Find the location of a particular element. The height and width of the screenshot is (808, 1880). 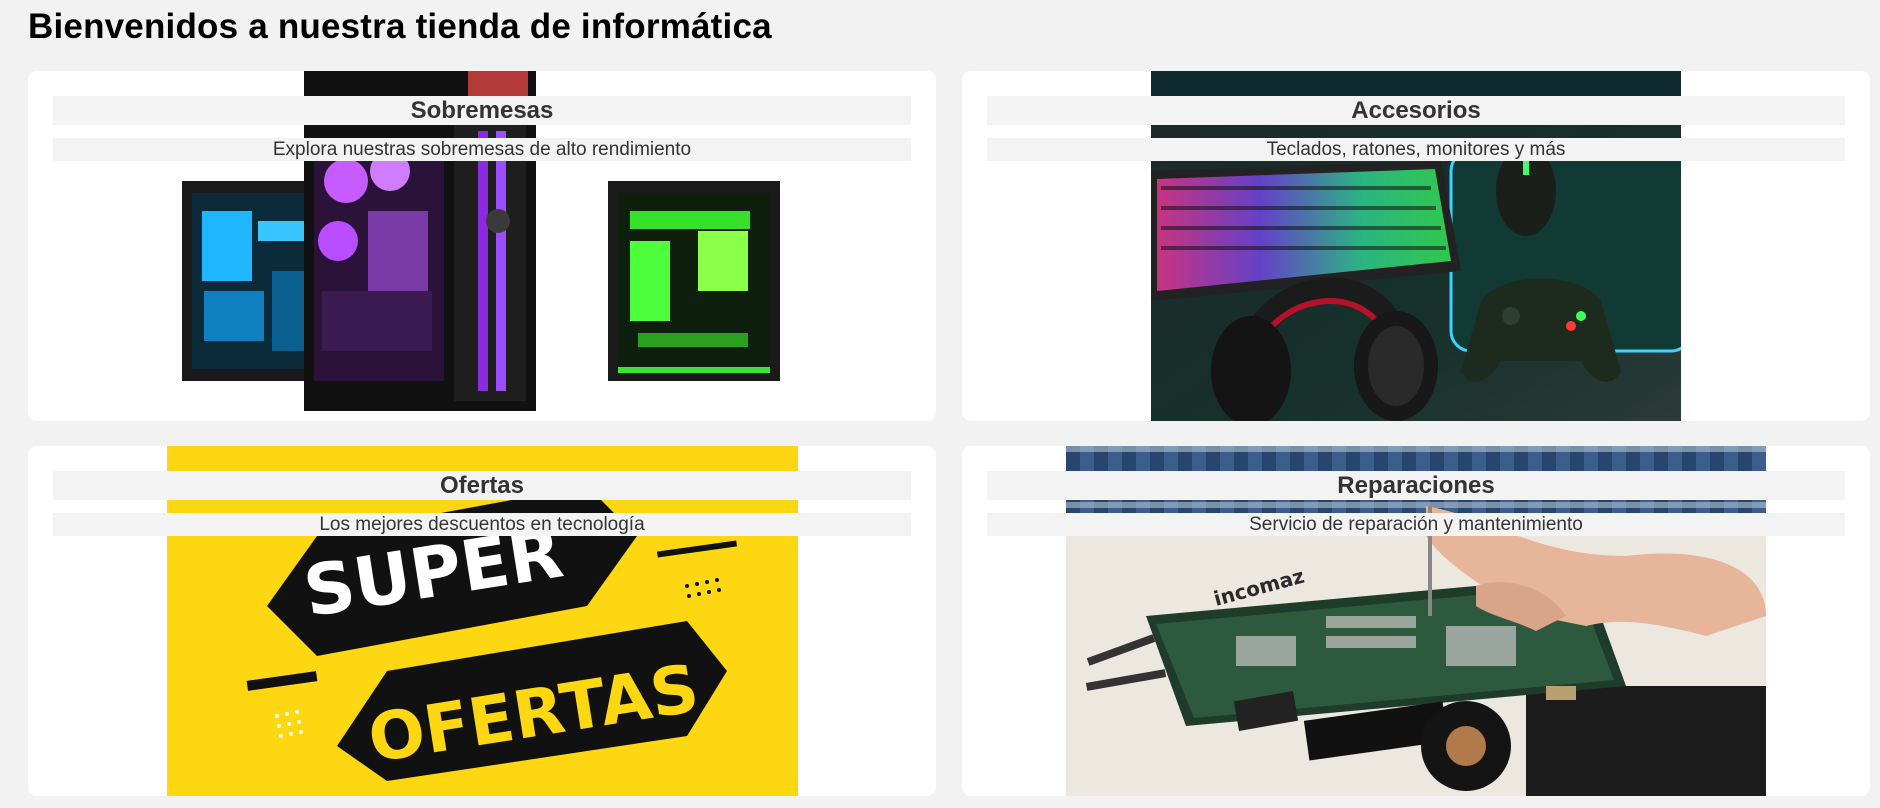

card-title: Sobremesas is located at coordinates (482, 110).